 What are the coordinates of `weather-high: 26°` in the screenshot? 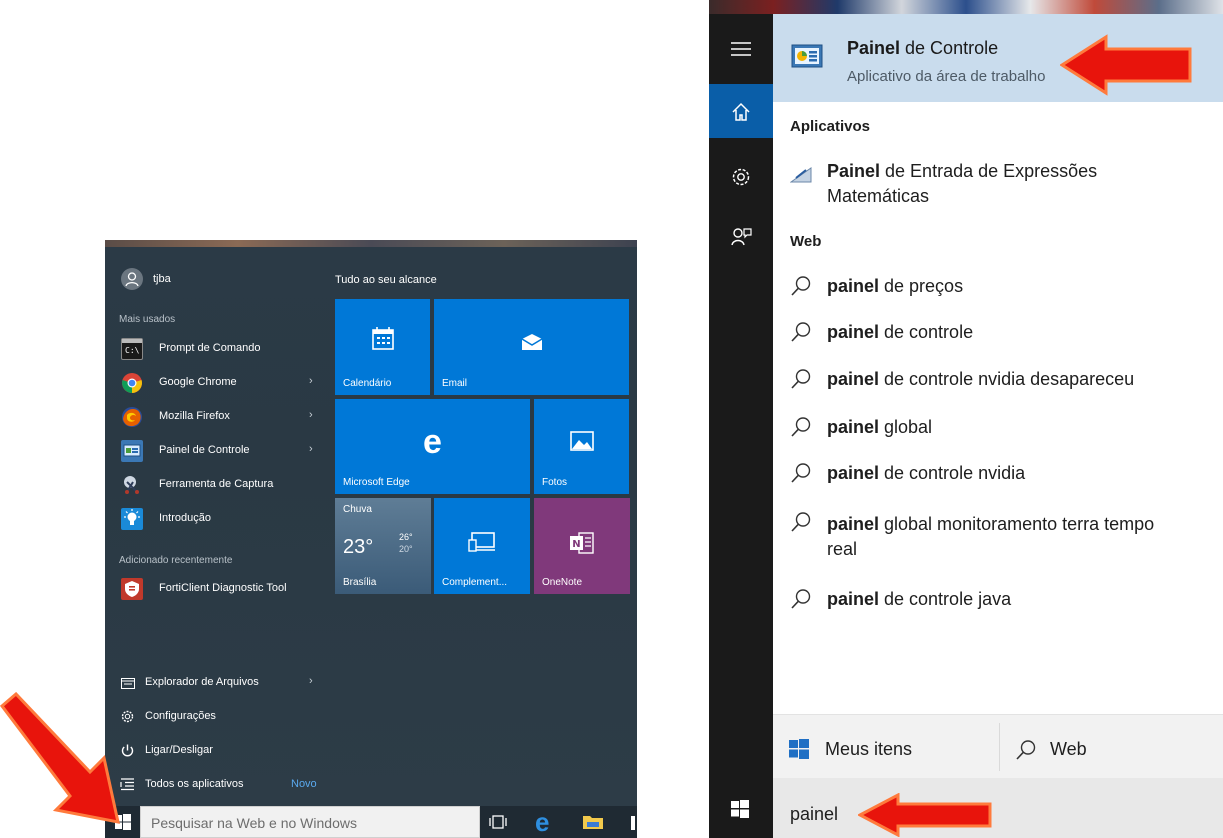 It's located at (406, 537).